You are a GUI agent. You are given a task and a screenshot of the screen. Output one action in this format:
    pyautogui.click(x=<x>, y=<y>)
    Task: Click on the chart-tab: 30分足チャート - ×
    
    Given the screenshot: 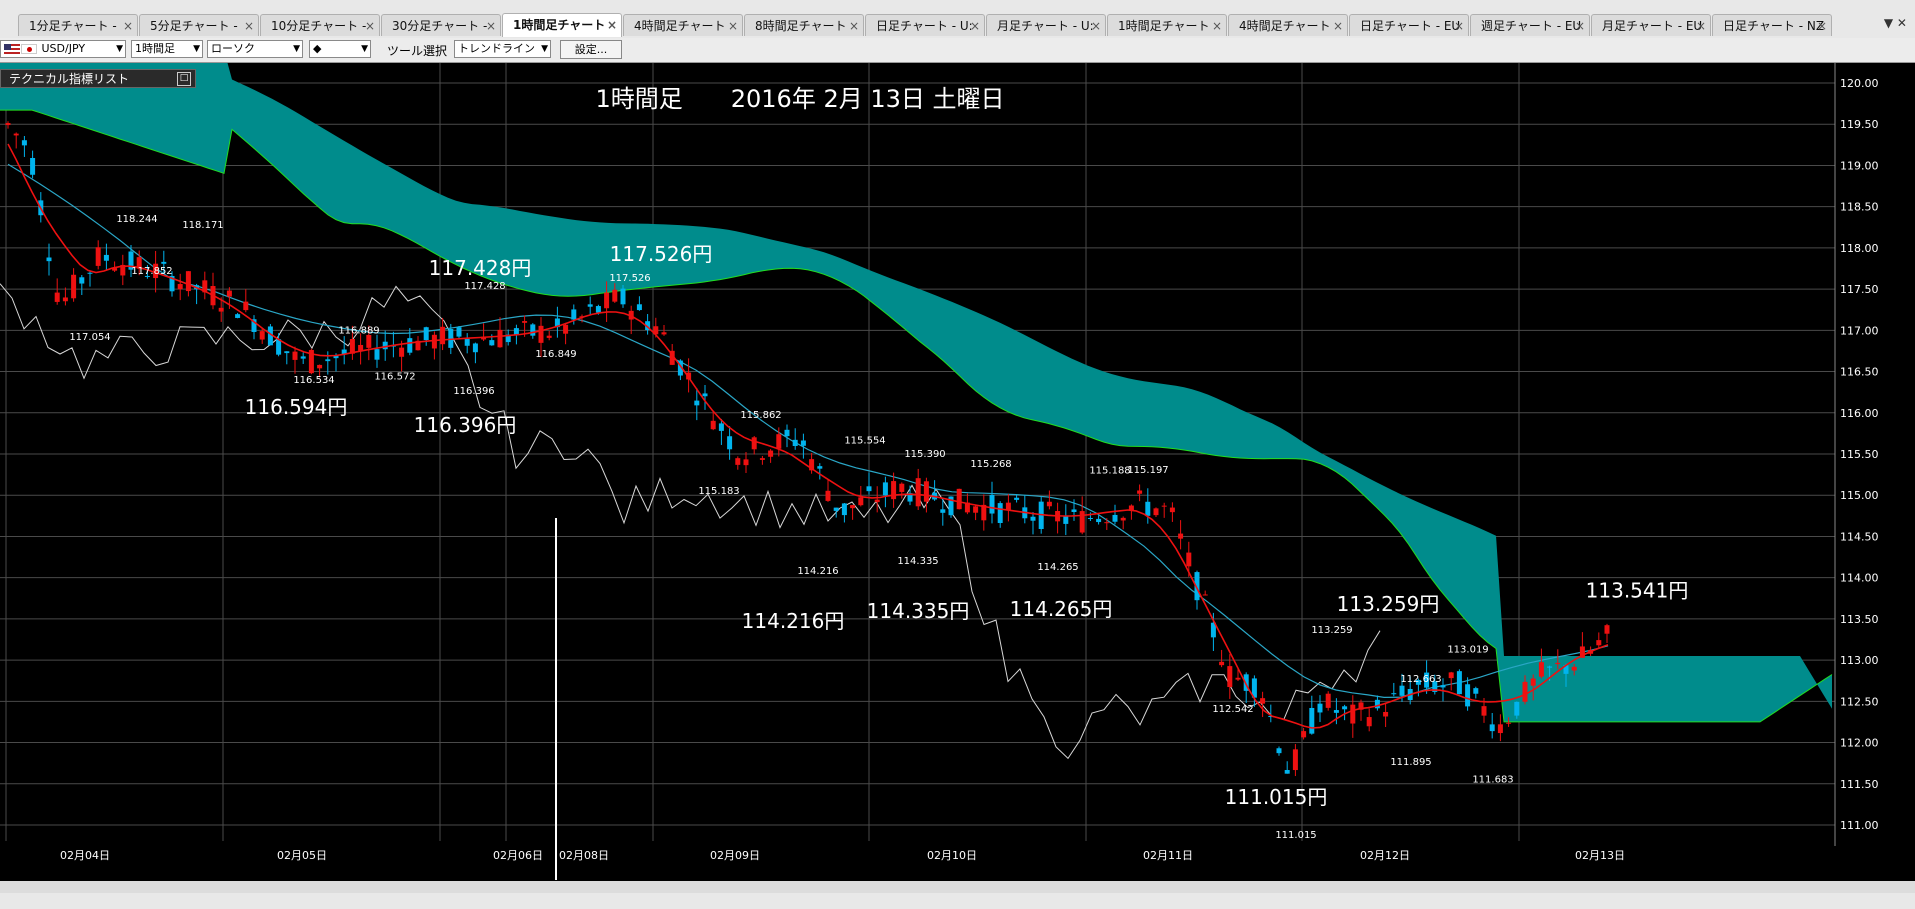 What is the action you would take?
    pyautogui.click(x=441, y=25)
    